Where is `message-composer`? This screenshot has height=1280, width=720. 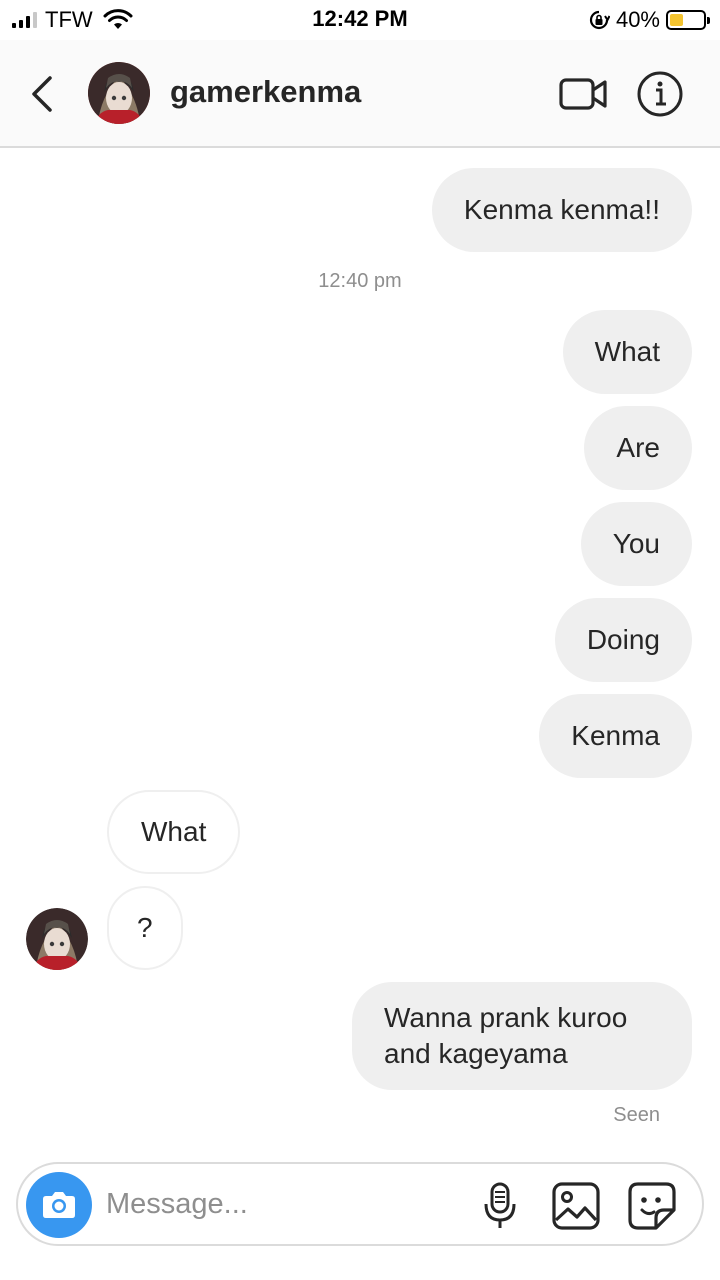
message-composer is located at coordinates (360, 1204).